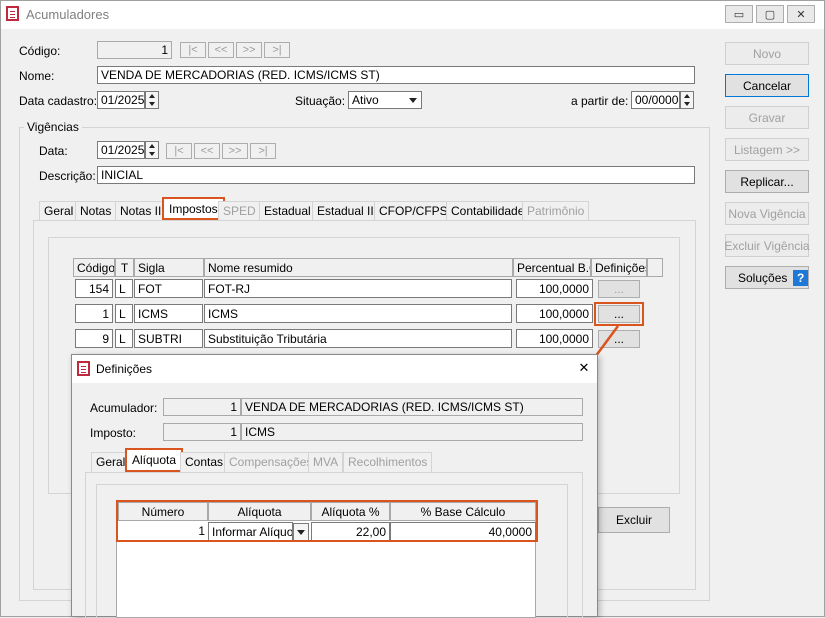  Describe the element at coordinates (412, 15) in the screenshot. I see `title-bar` at that location.